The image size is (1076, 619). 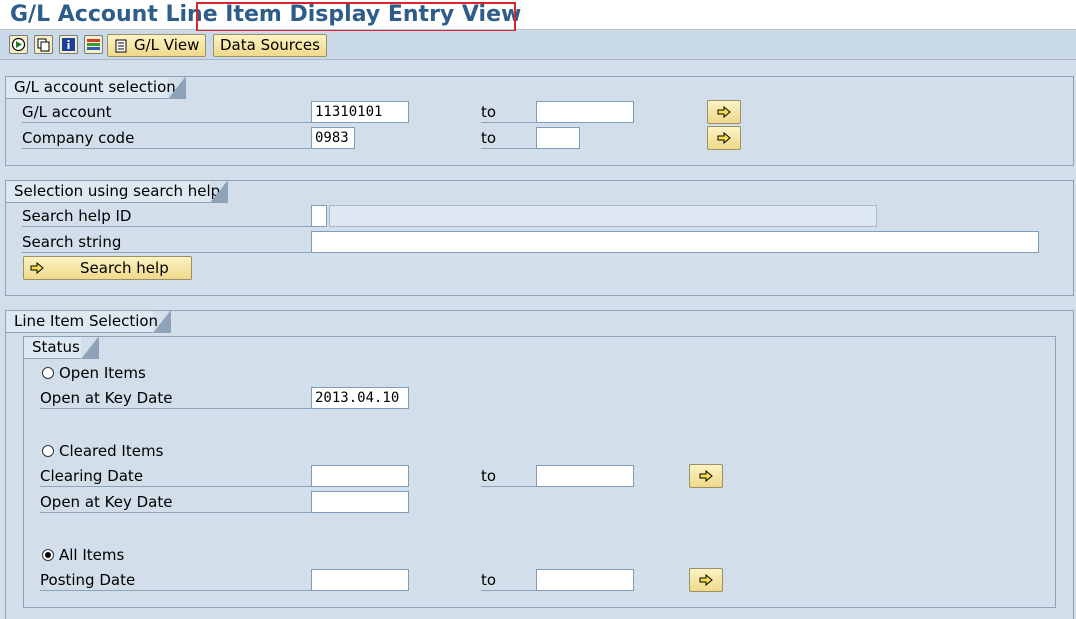 What do you see at coordinates (333, 138) in the screenshot?
I see `company-code-field: 0983` at bounding box center [333, 138].